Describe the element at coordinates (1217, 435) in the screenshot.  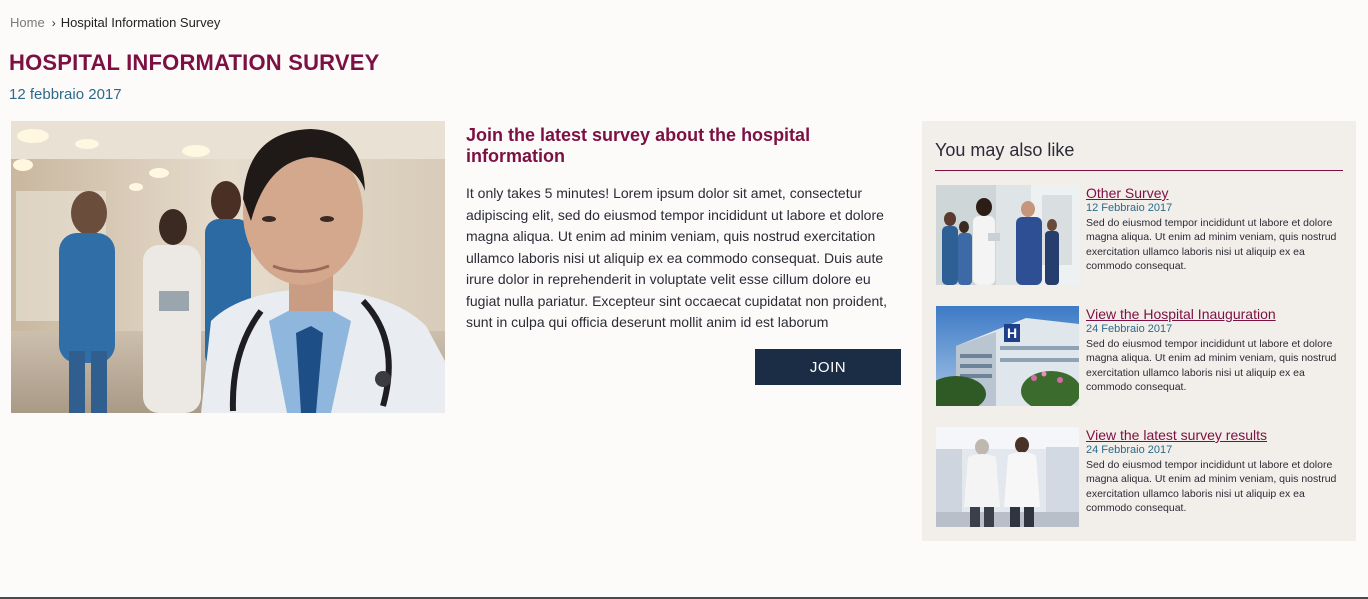
I see `related-item-title: View the latest survey results` at that location.